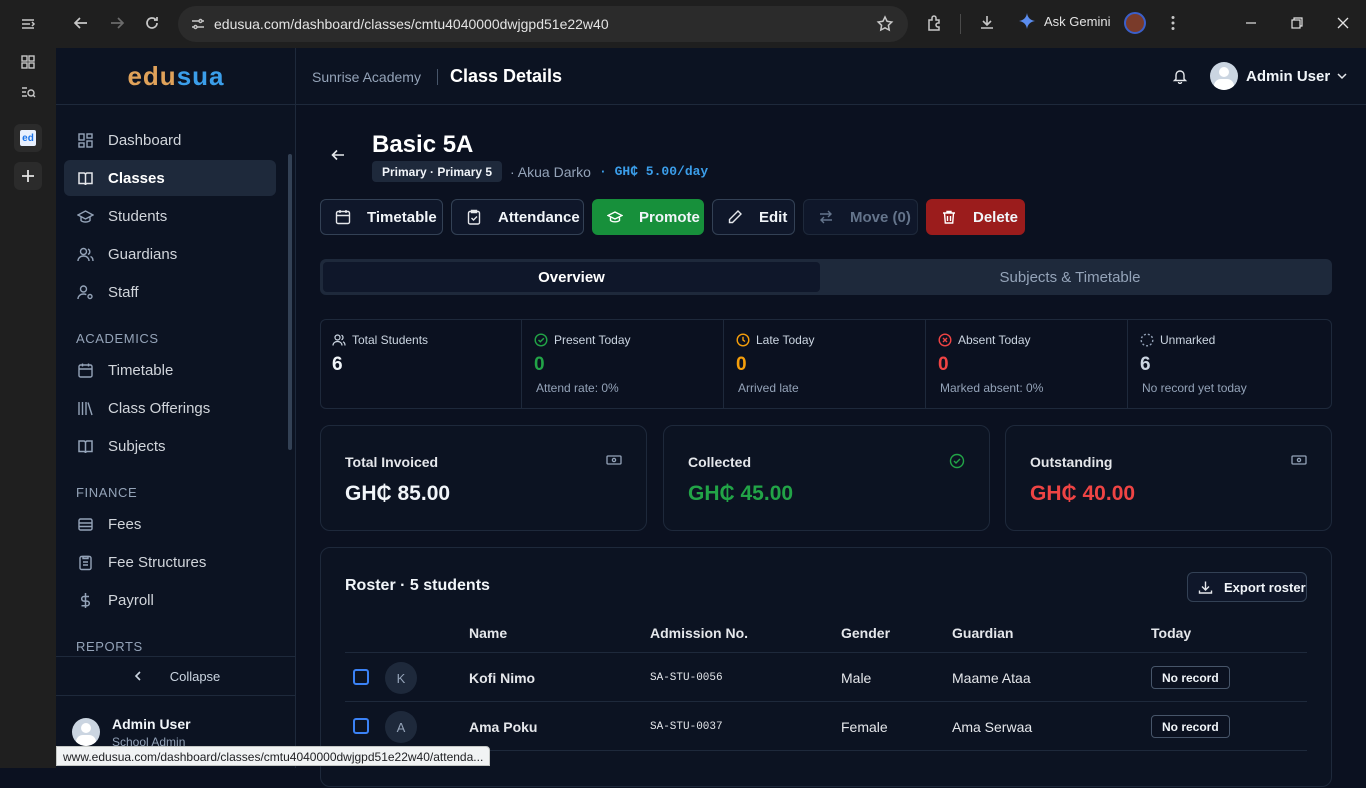 This screenshot has height=788, width=1366. What do you see at coordinates (474, 217) in the screenshot?
I see `clipboard-check-icon` at bounding box center [474, 217].